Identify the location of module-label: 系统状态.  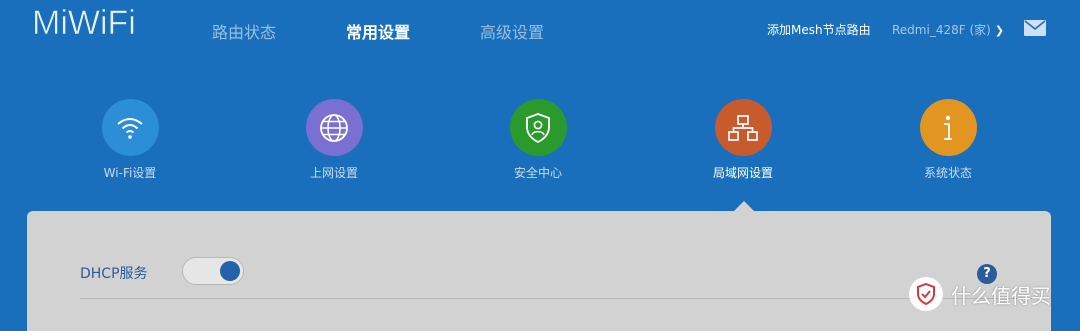
(947, 173).